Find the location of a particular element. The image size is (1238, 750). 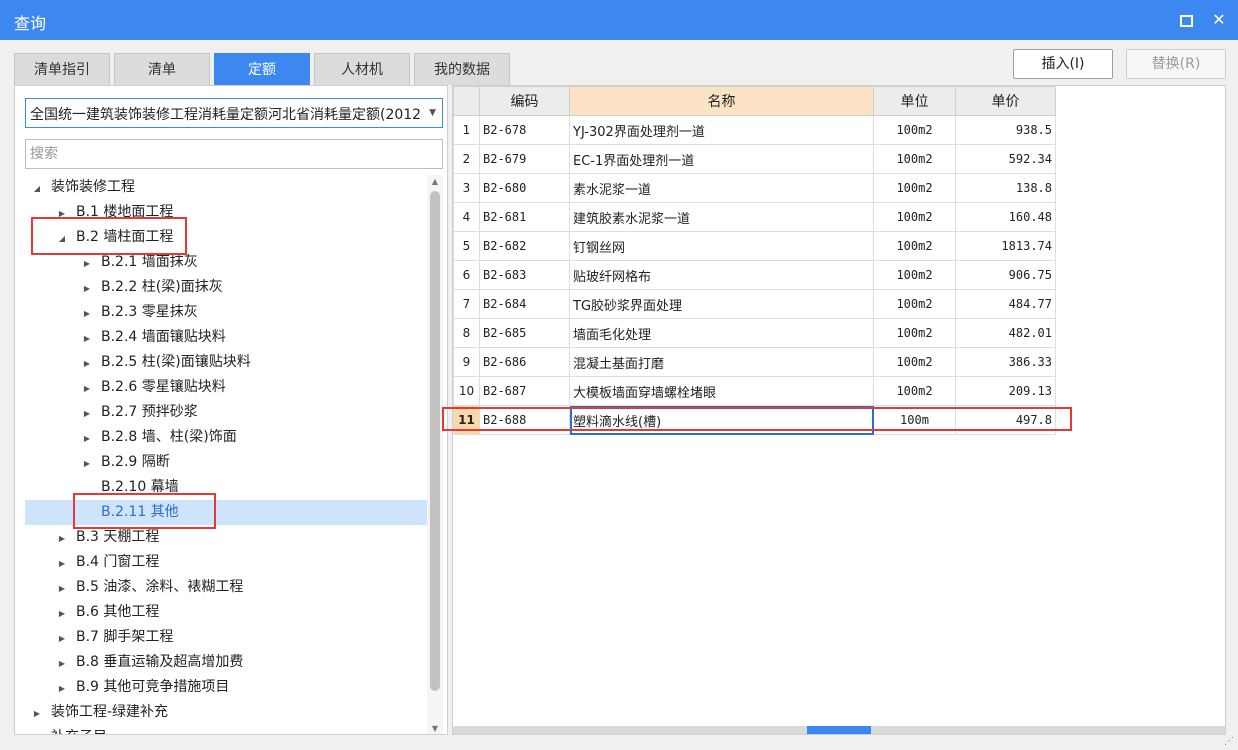

cell-code: B2-680 is located at coordinates (524, 188).